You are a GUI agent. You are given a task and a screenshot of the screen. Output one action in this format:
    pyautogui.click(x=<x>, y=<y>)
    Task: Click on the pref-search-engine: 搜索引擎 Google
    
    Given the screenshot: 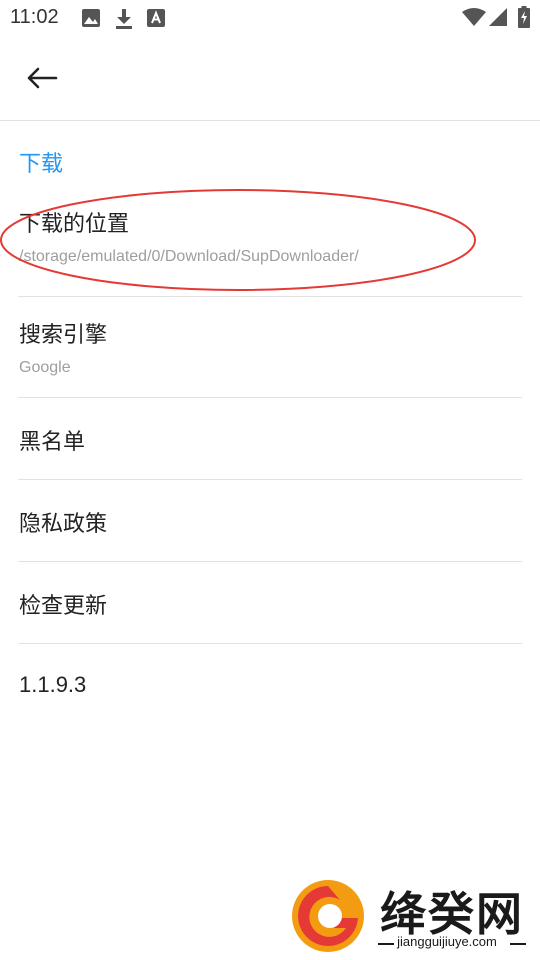 What is the action you would take?
    pyautogui.click(x=270, y=347)
    